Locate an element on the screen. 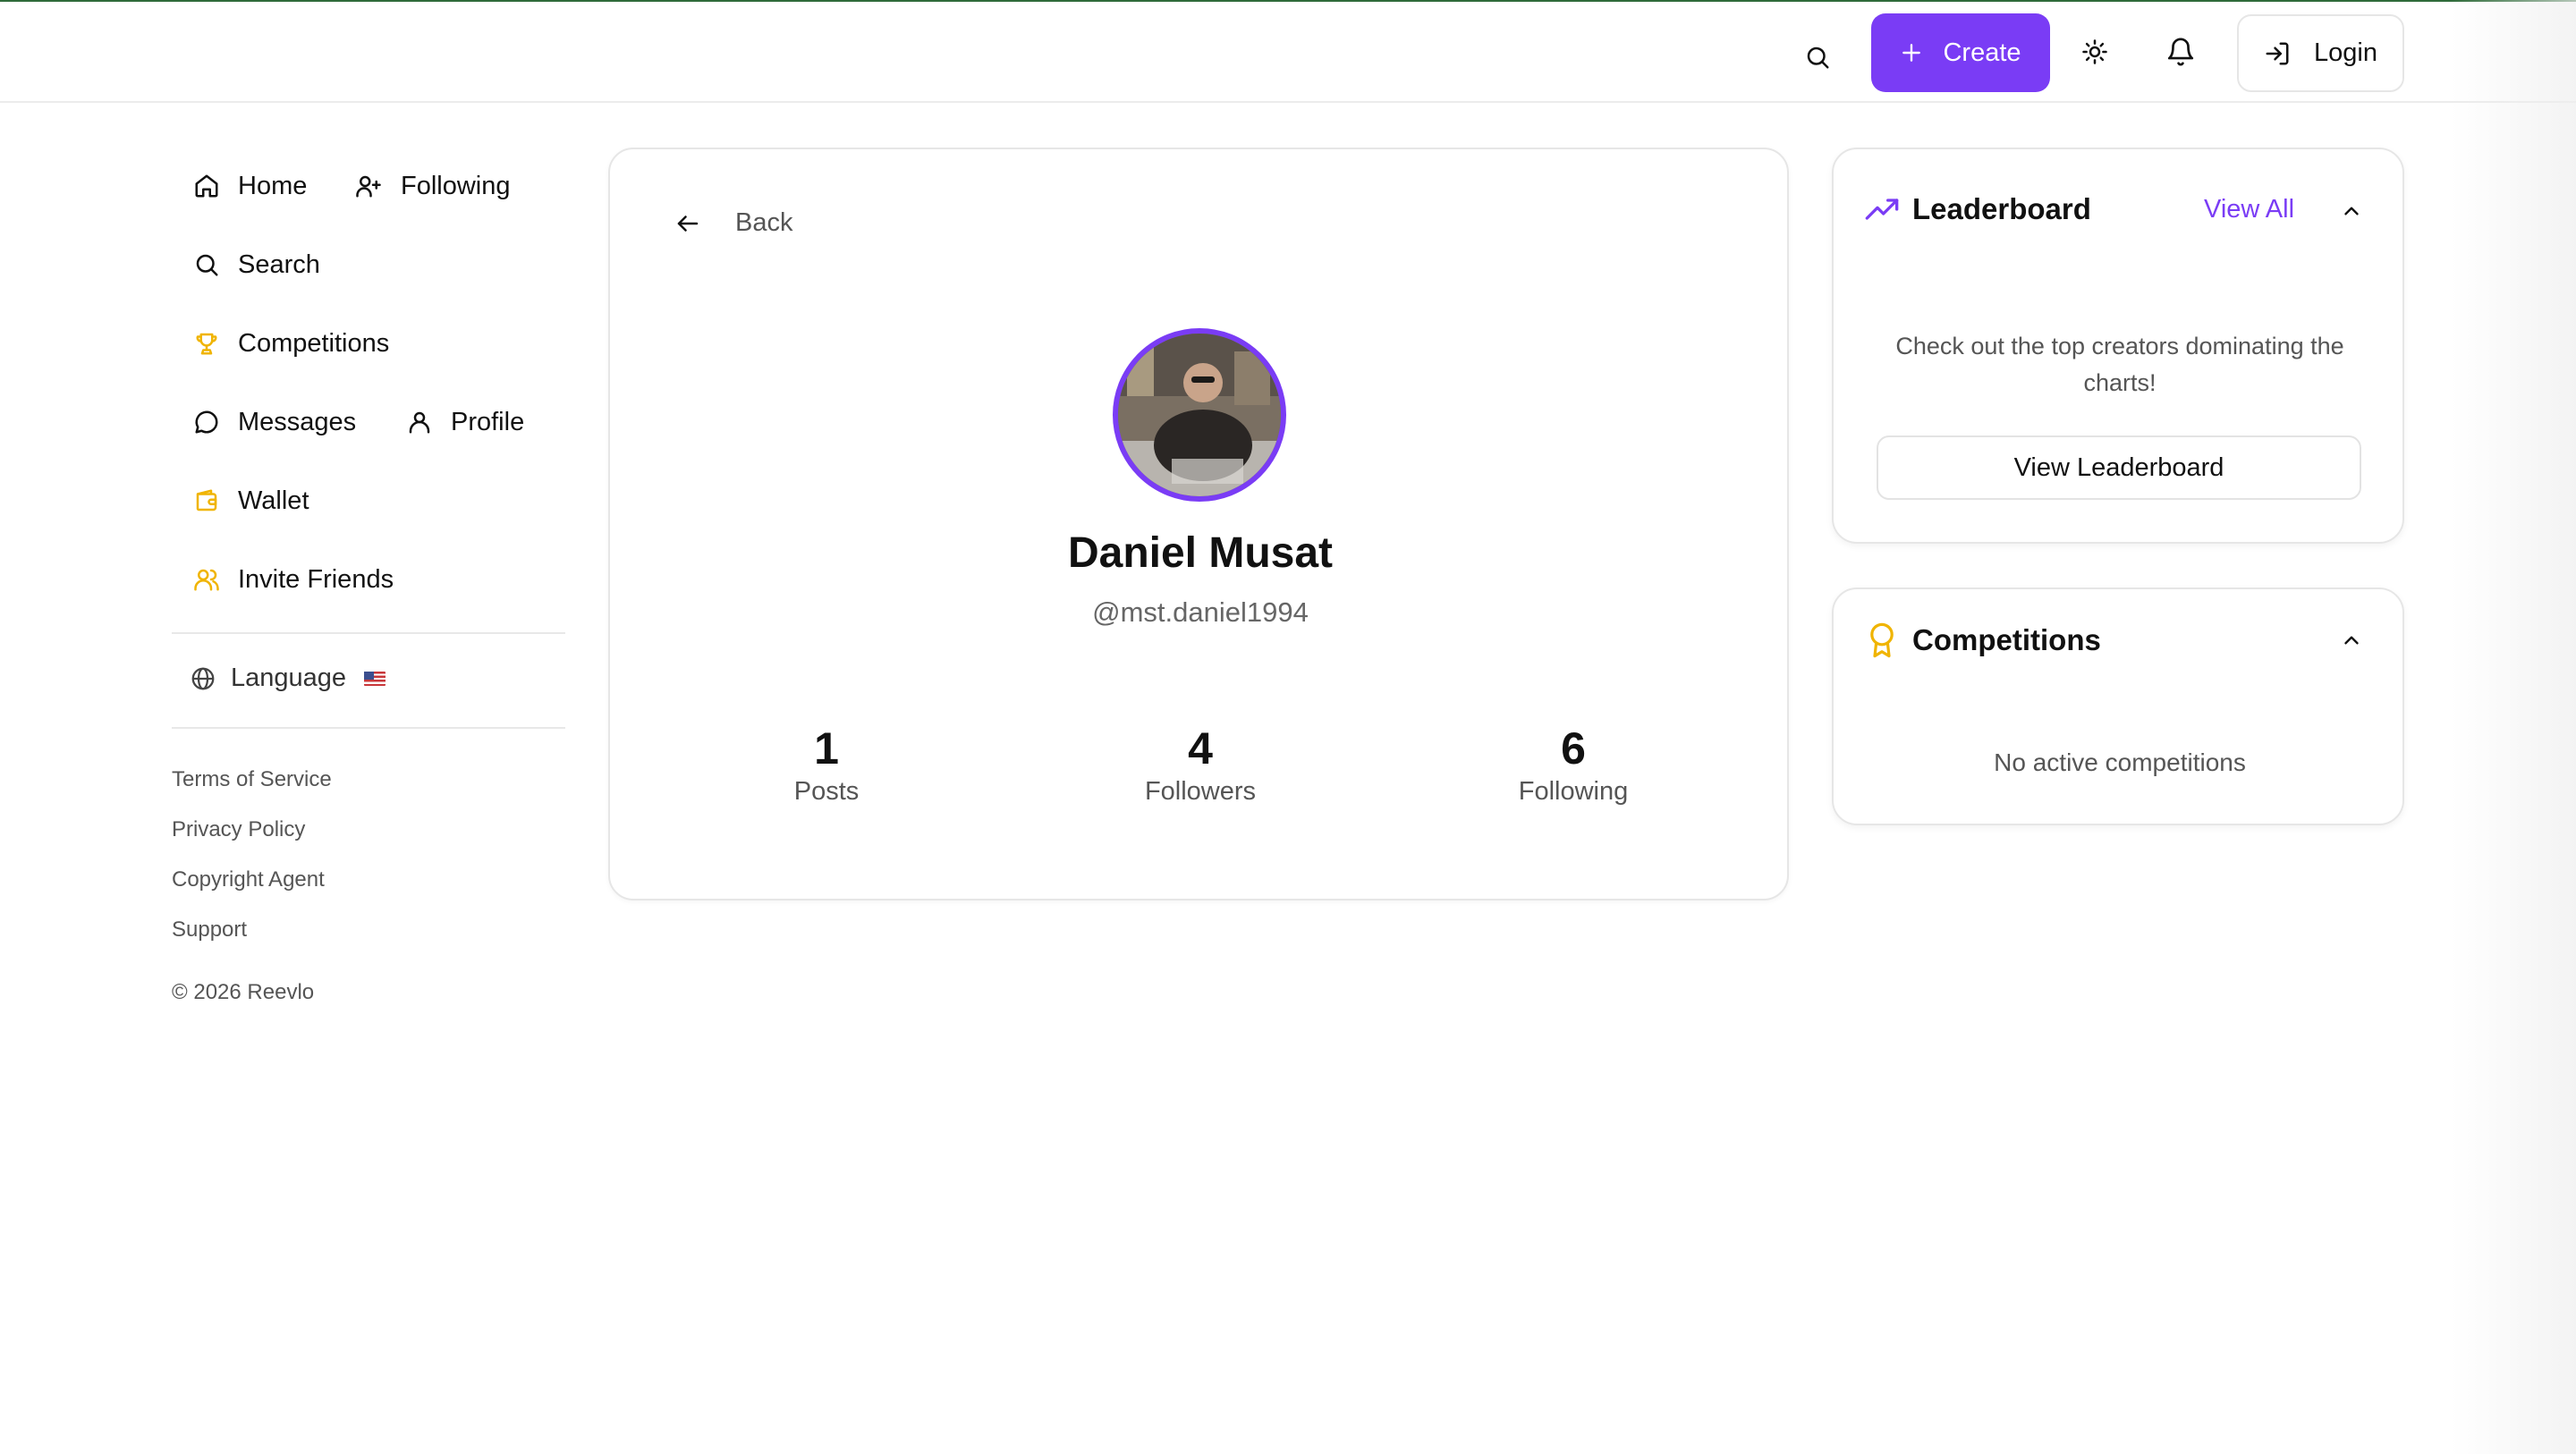 The image size is (2576, 1454). award-icon is located at coordinates (1882, 640).